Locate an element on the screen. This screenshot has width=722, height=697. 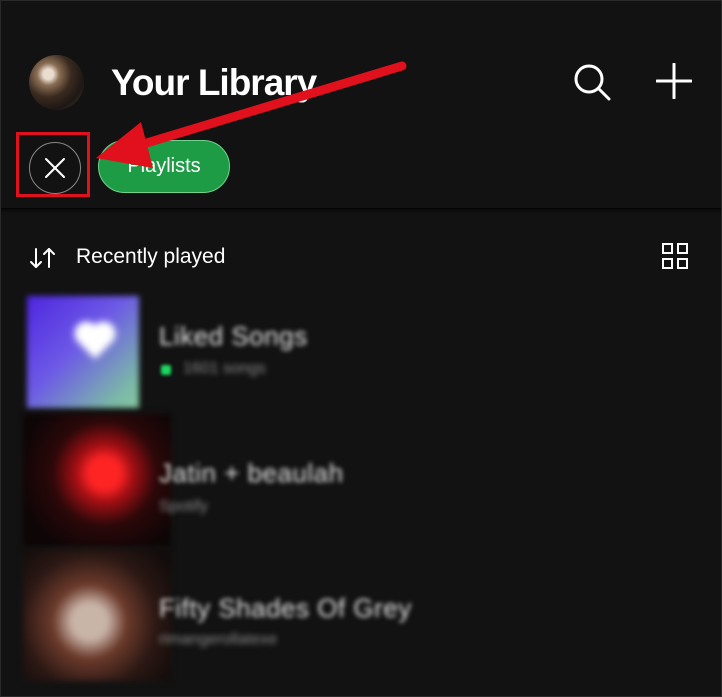
heart-icon is located at coordinates (95, 342).